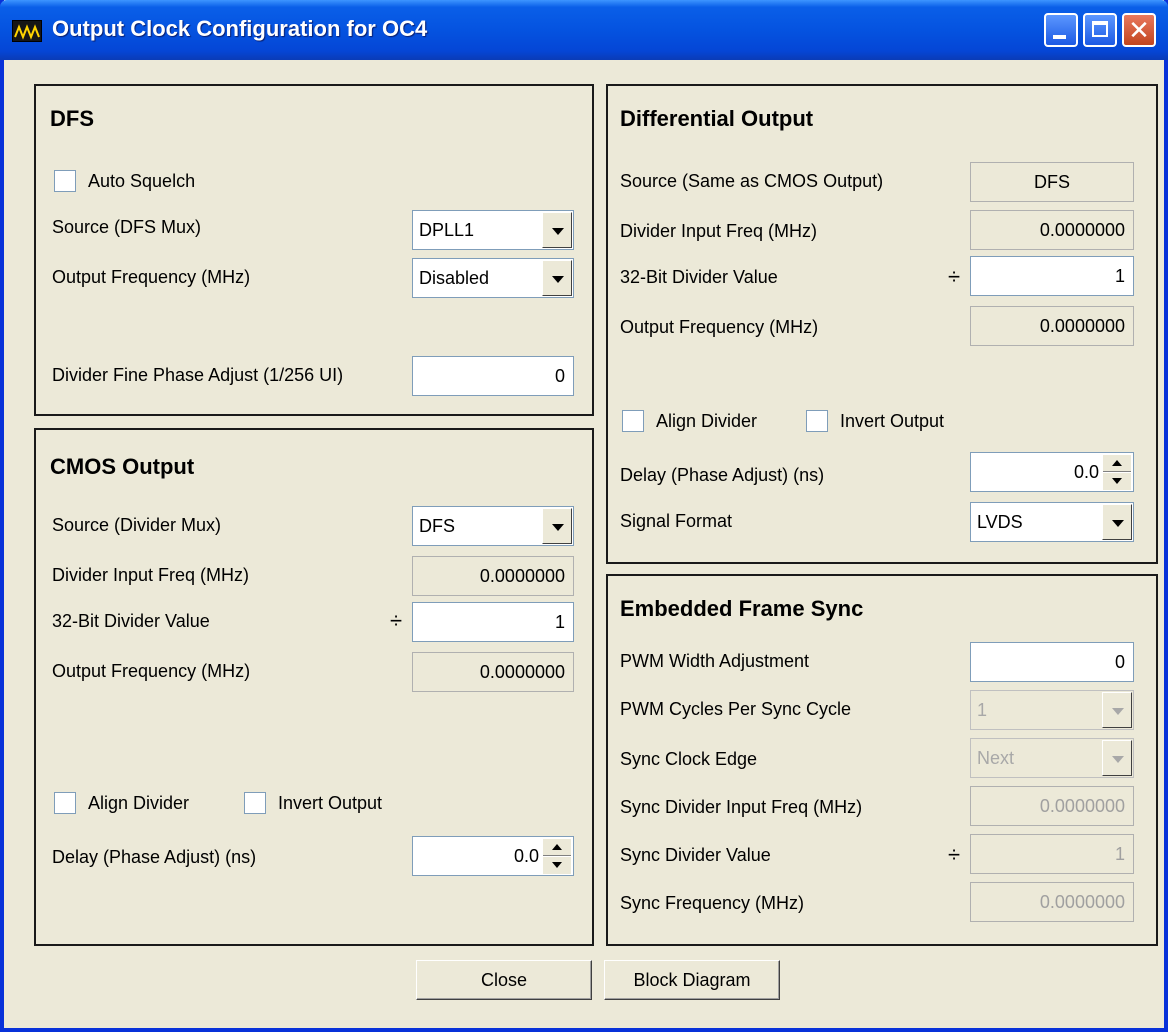 This screenshot has width=1168, height=1032. I want to click on app-icon, so click(27, 31).